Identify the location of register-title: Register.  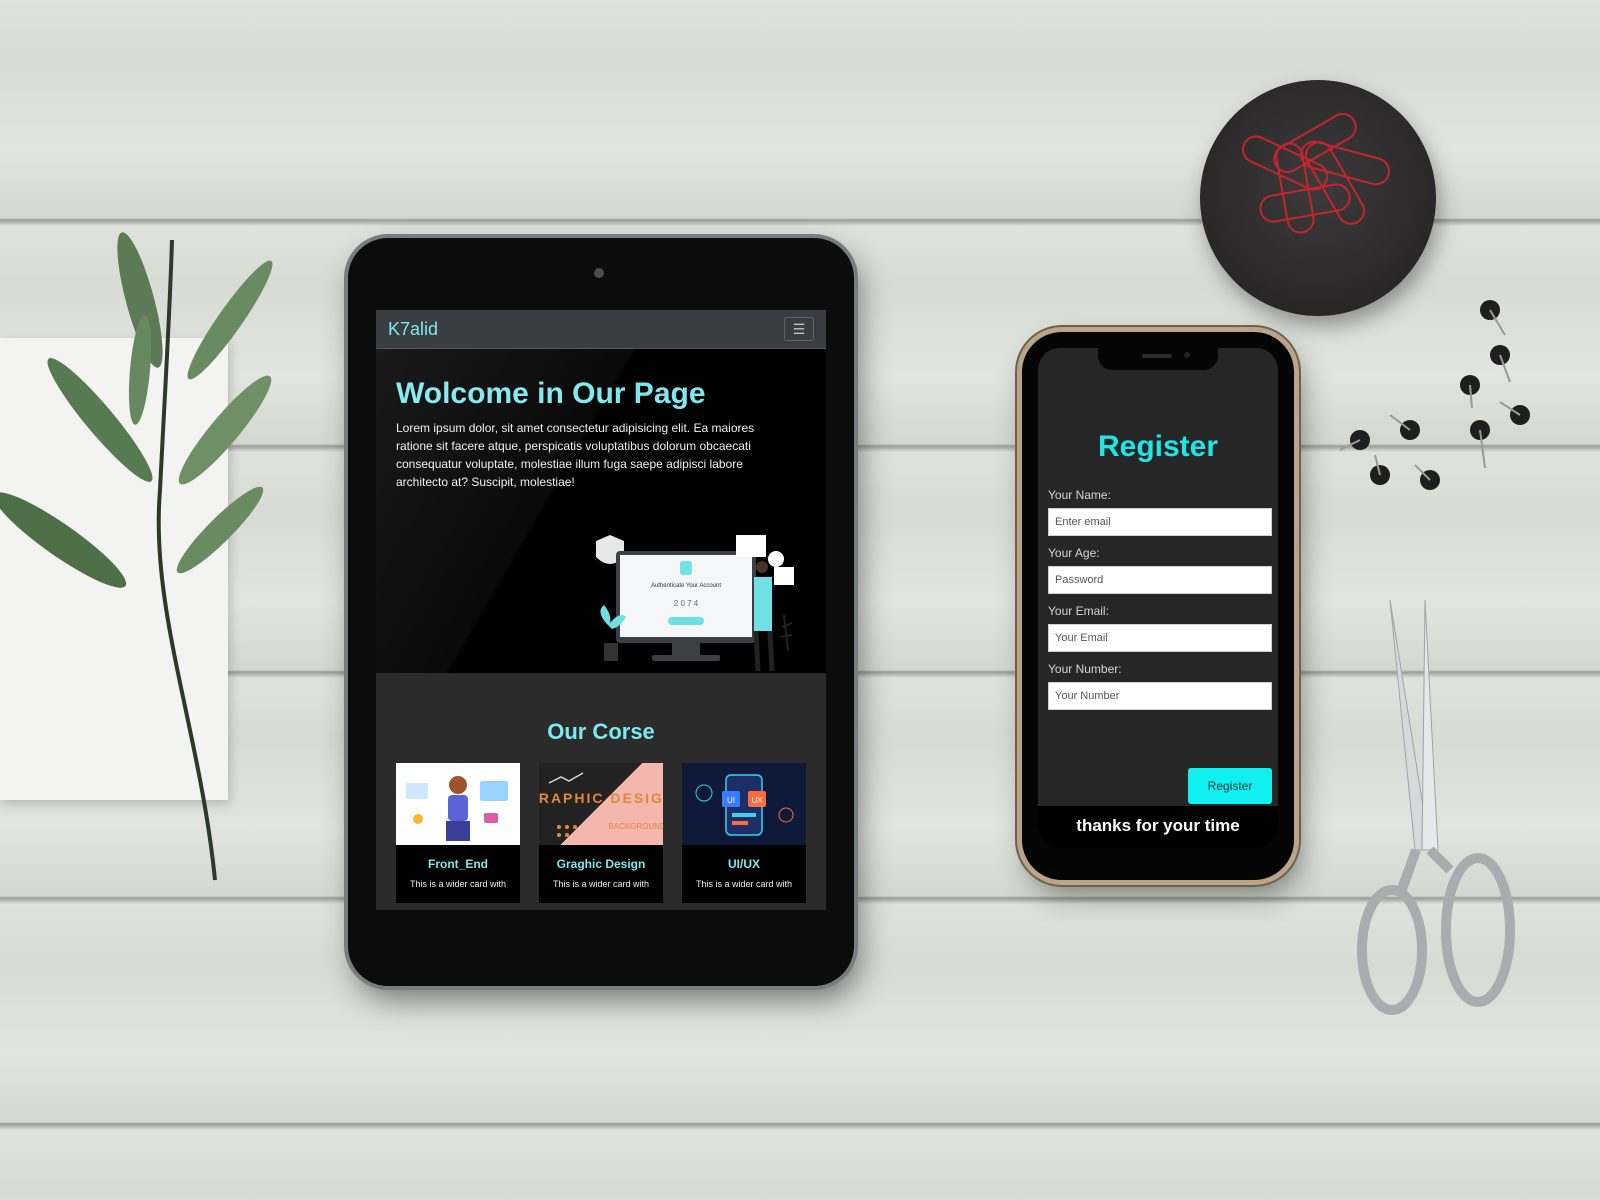
(1158, 446).